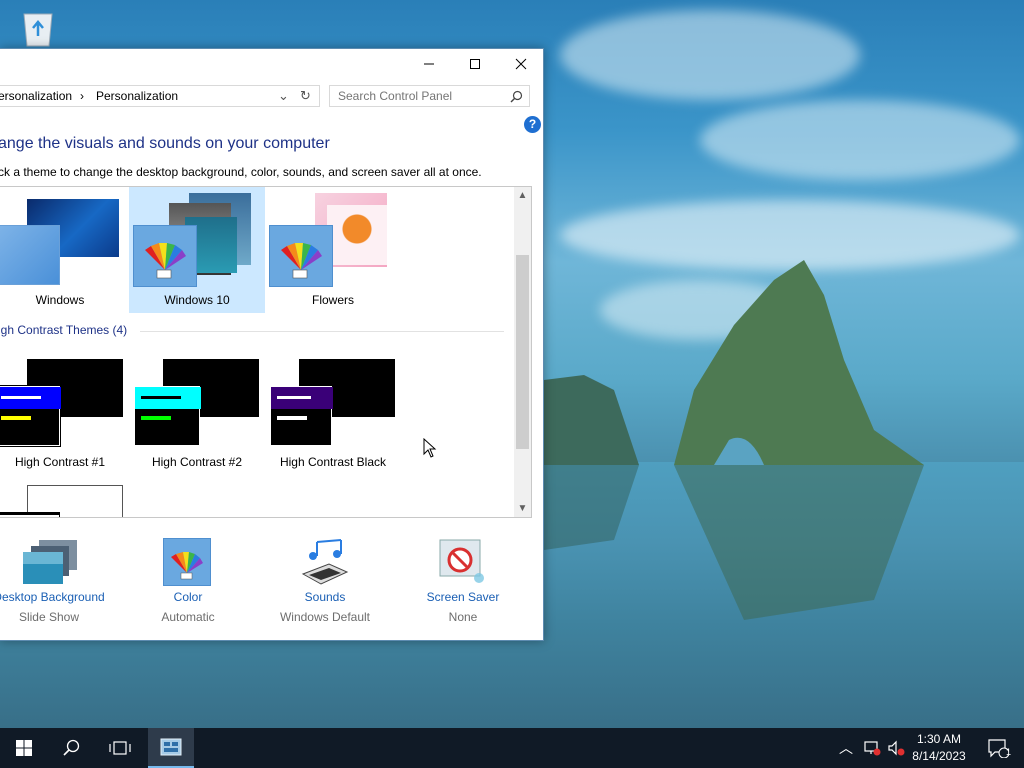 This screenshot has height=768, width=1024. I want to click on themes-scrollbar: ▲ ▼, so click(522, 352).